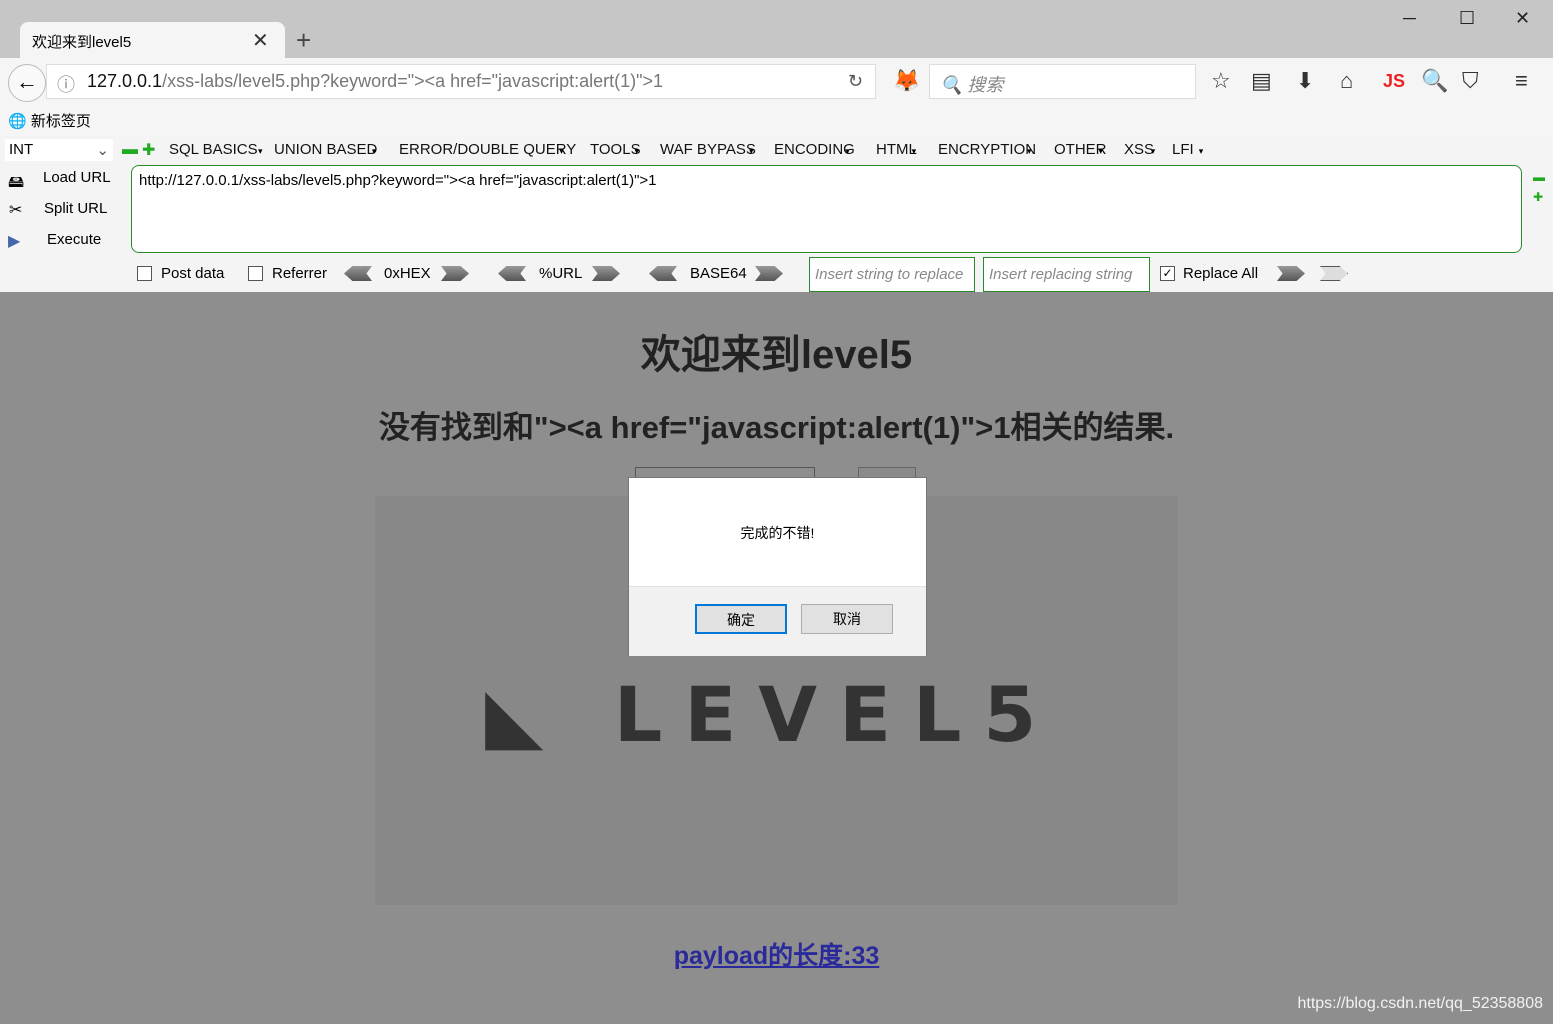 This screenshot has width=1553, height=1024. I want to click on js-icon: JS, so click(1394, 81).